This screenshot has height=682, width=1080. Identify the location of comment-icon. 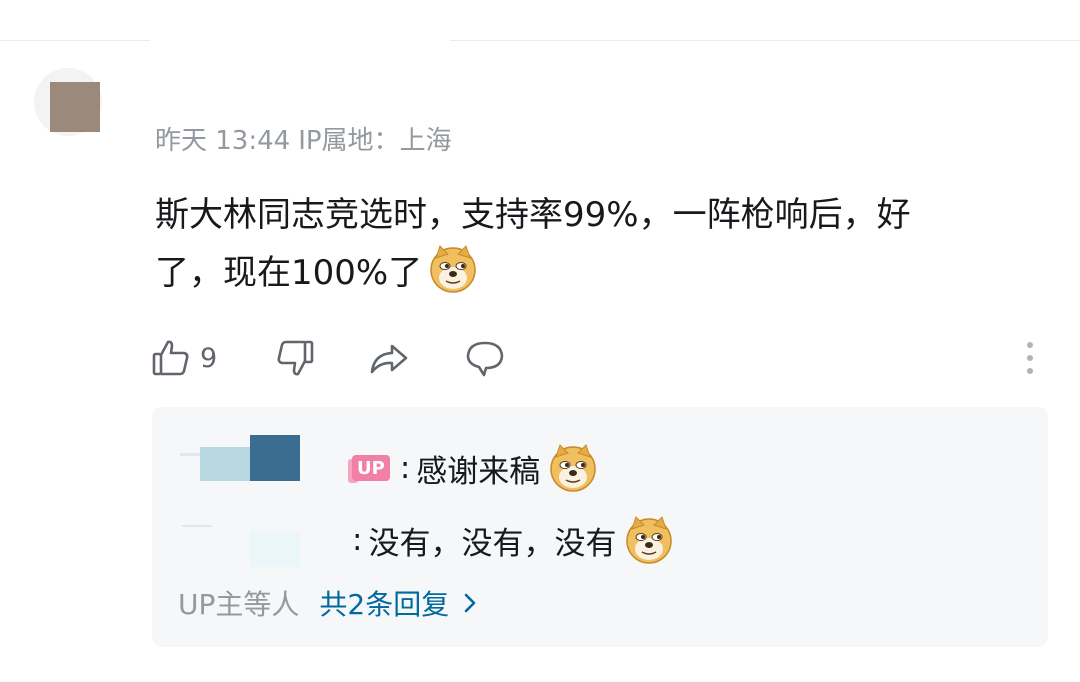
(485, 359).